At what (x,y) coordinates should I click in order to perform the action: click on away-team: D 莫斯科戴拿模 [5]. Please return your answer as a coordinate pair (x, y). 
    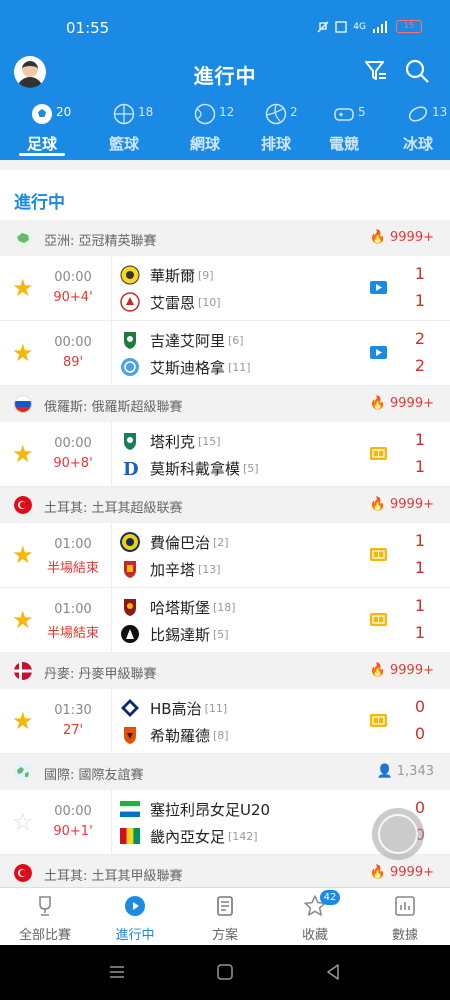
    Looking at the image, I should click on (189, 468).